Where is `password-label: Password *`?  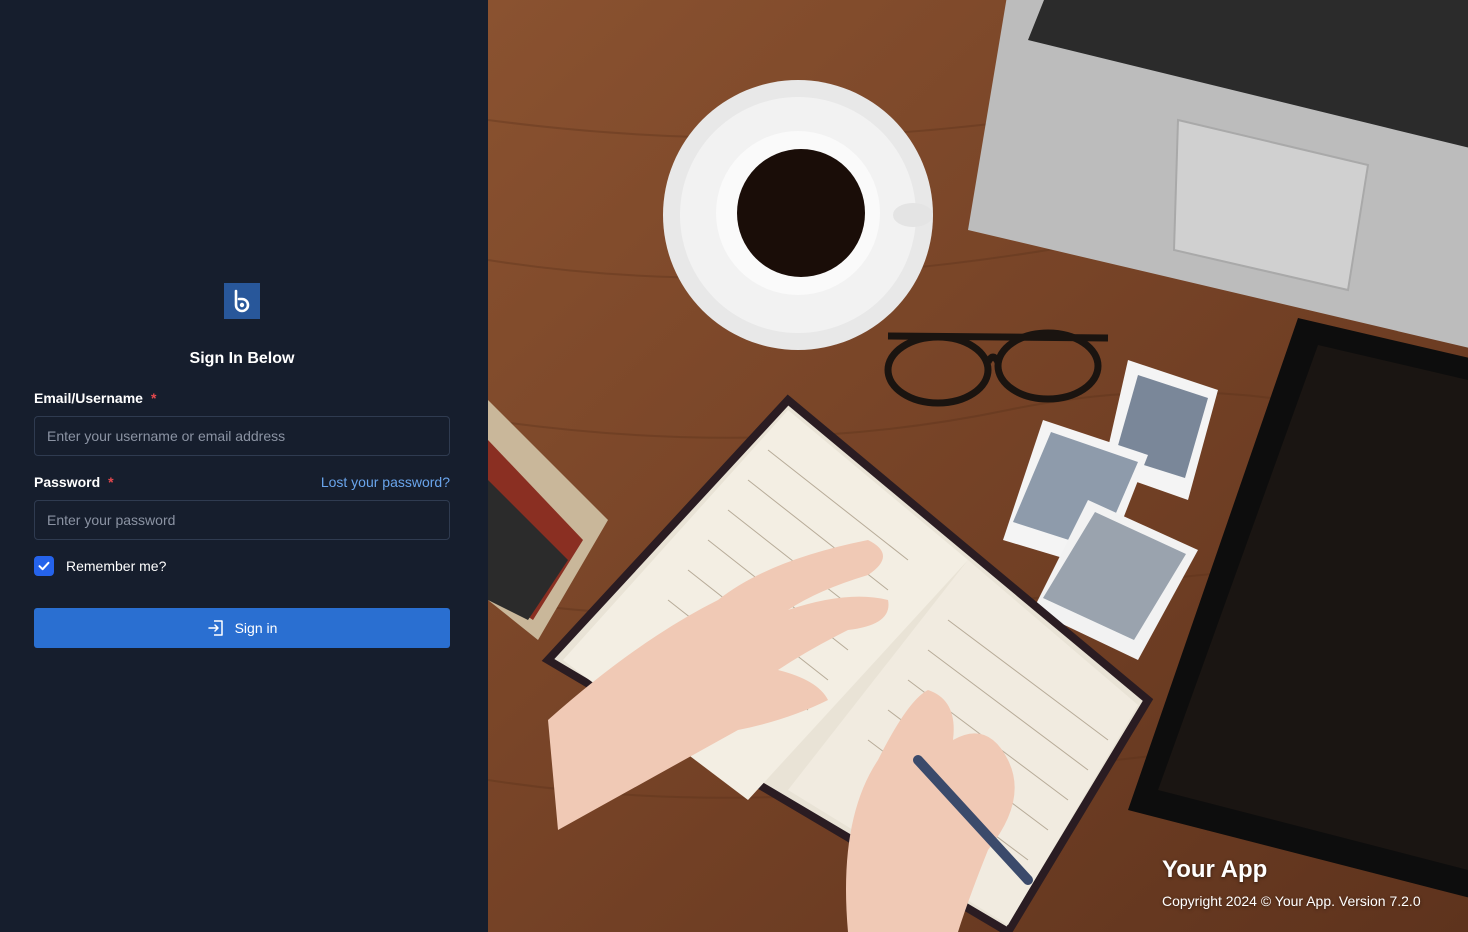 password-label: Password * is located at coordinates (74, 482).